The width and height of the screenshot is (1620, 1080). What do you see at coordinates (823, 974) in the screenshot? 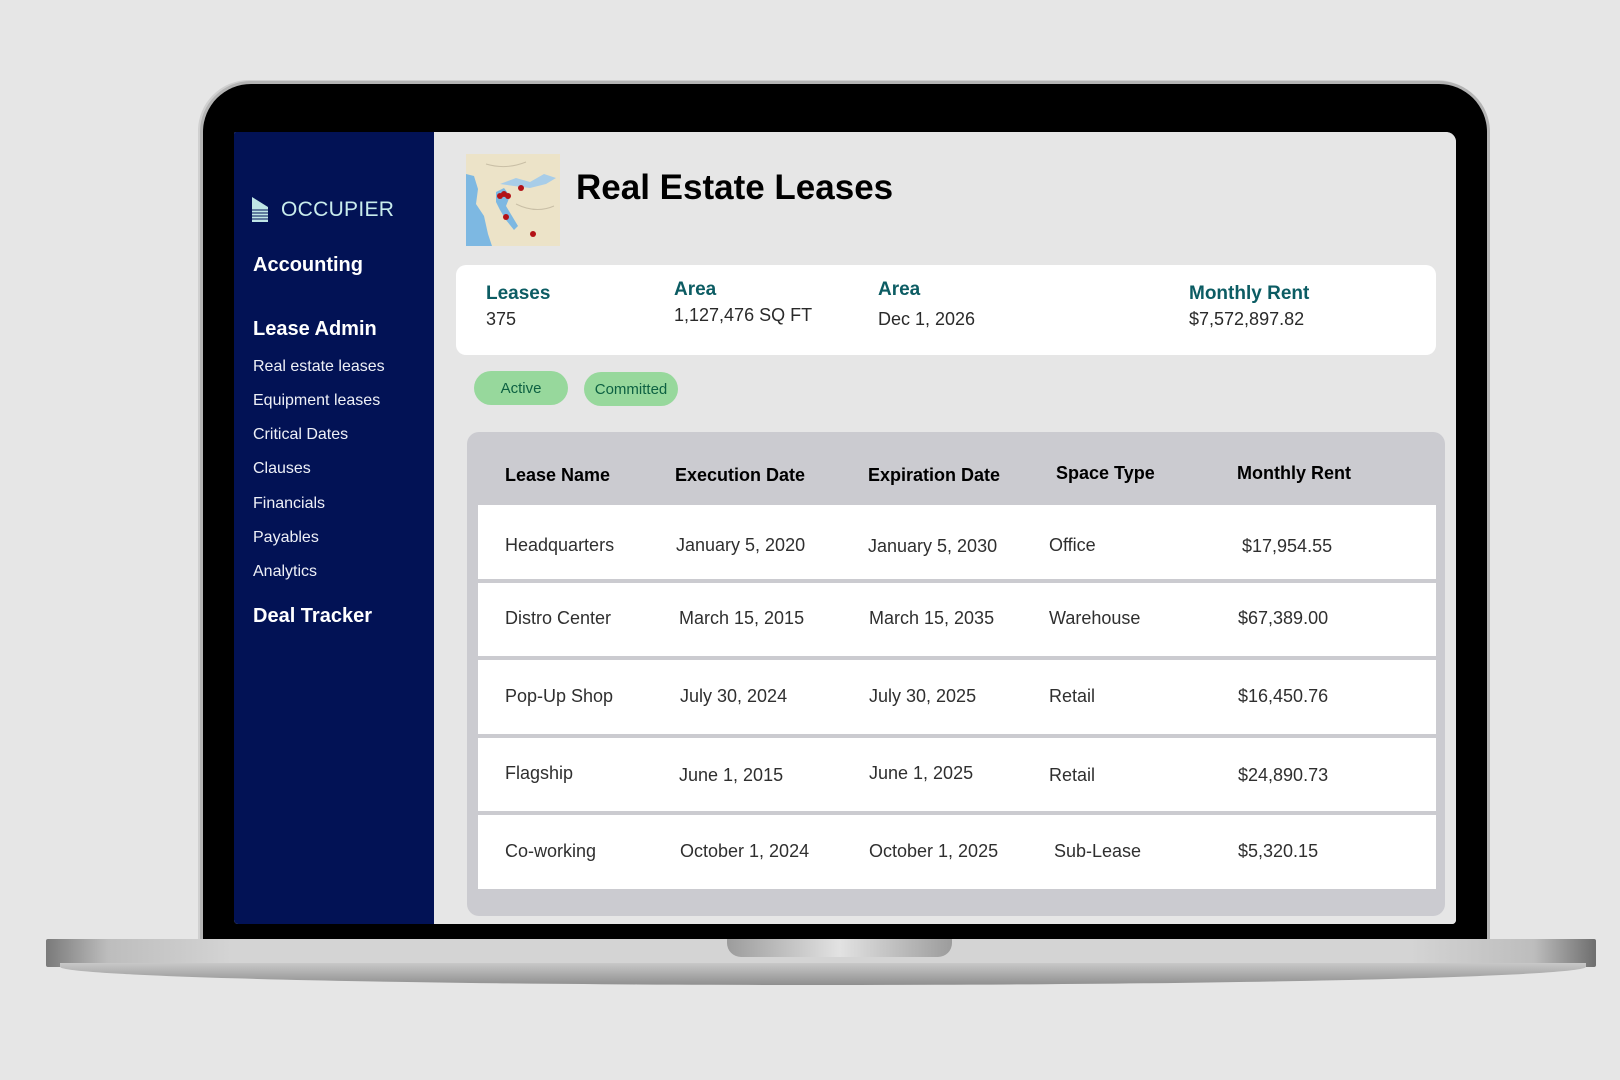
I see `laptop-base-edge` at bounding box center [823, 974].